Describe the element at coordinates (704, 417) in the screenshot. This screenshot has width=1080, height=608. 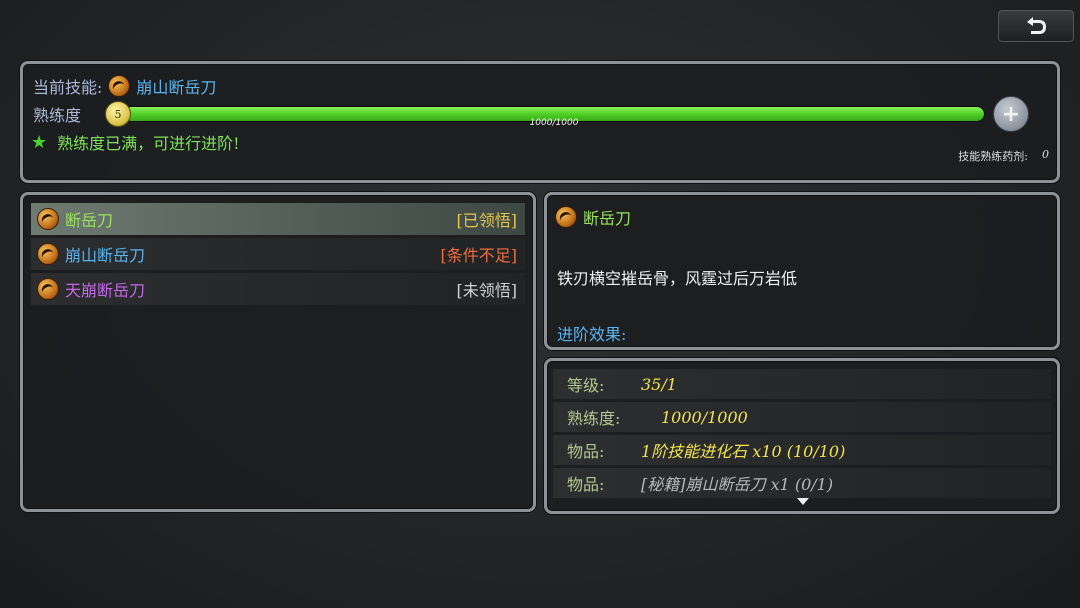
I see `requirement-value: 1000/1000` at that location.